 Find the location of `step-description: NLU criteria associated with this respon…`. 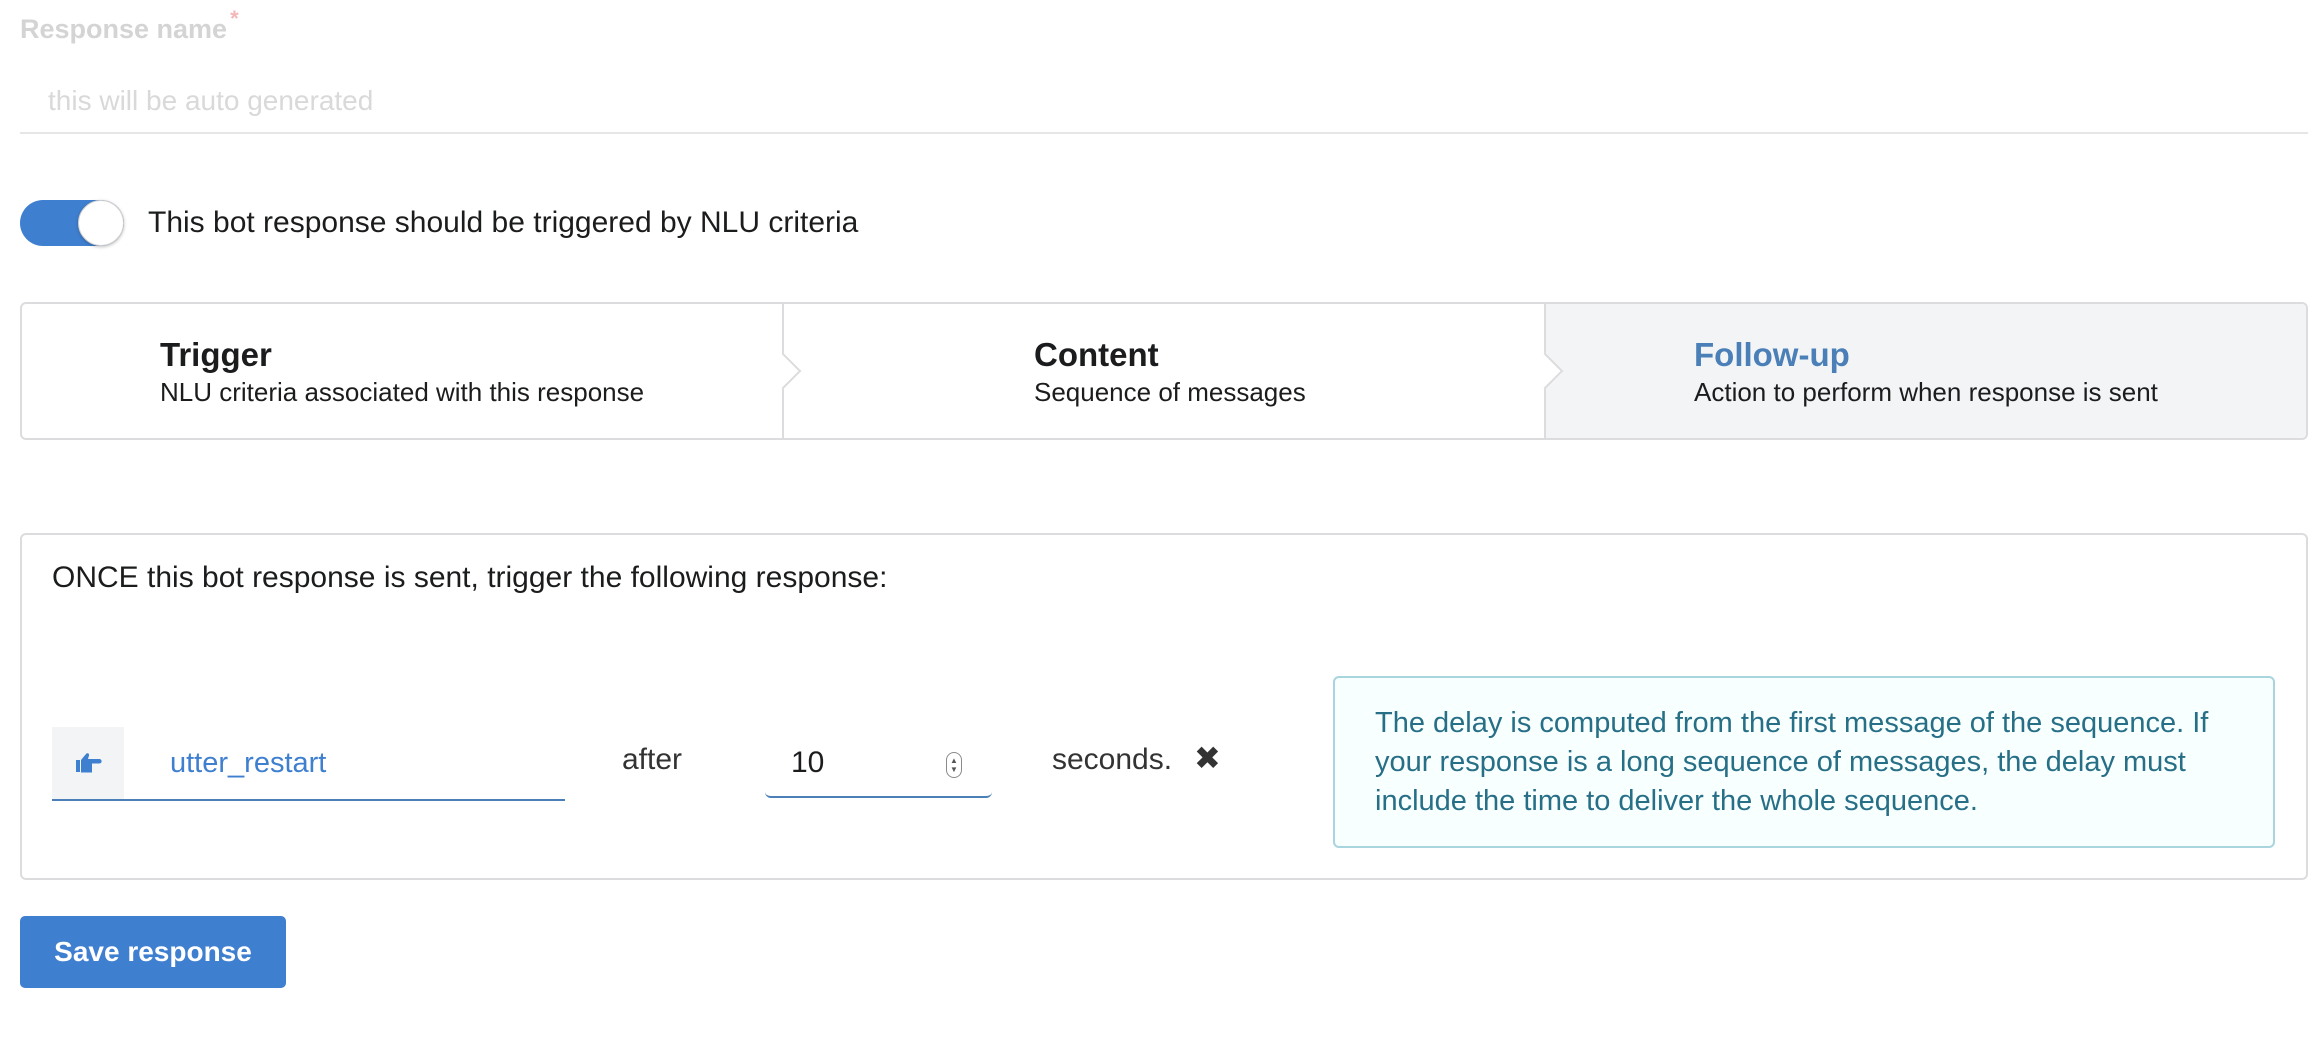

step-description: NLU criteria associated with this respon… is located at coordinates (402, 391).